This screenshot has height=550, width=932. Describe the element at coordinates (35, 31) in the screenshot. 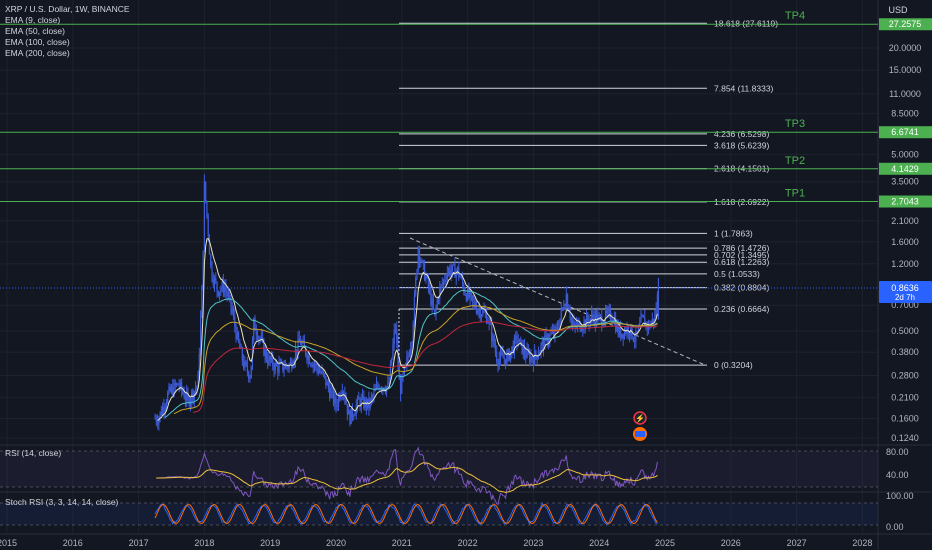

I see `indicator-ema50: EMA (50, close)` at that location.